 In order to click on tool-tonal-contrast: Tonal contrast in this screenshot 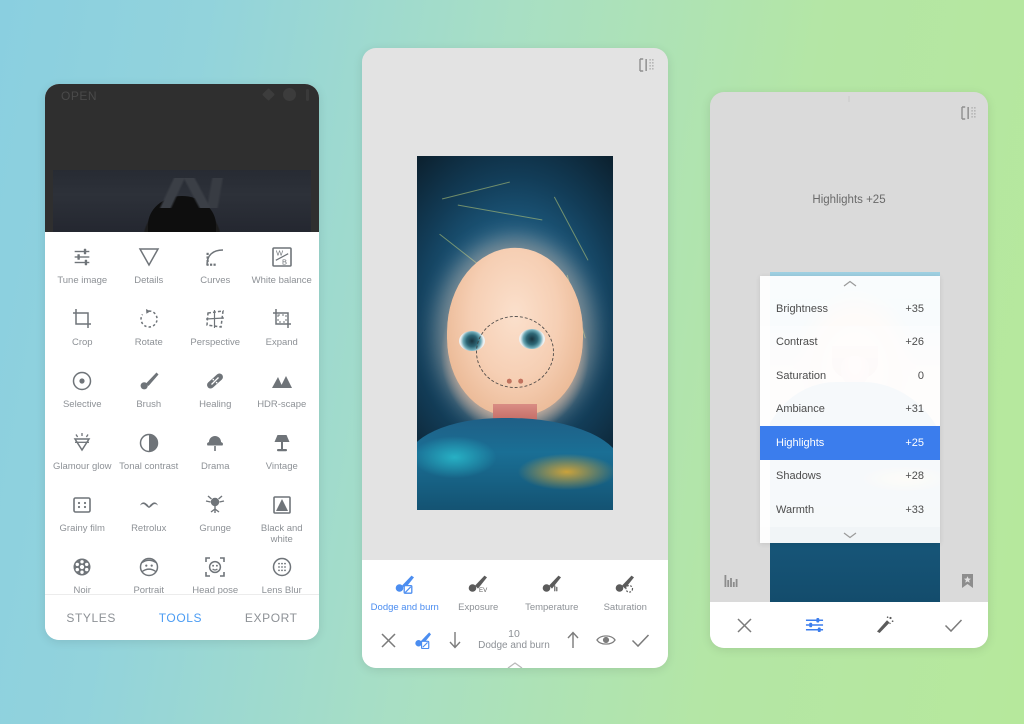, I will do `click(149, 459)`.